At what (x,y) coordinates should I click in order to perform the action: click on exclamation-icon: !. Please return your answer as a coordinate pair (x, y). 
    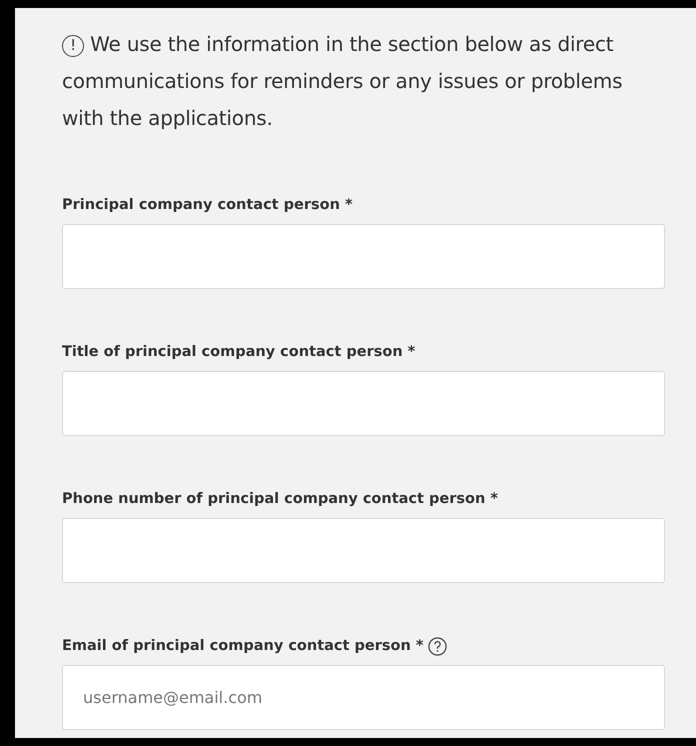
    Looking at the image, I should click on (73, 46).